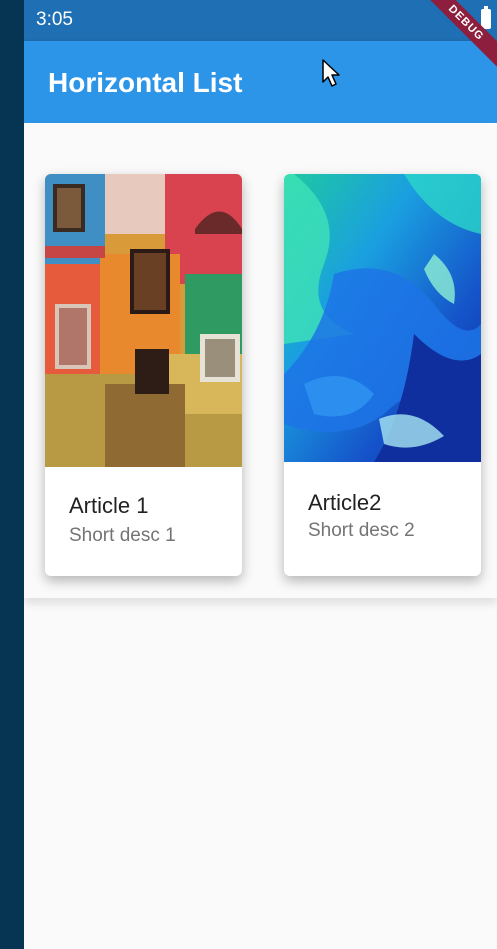 The width and height of the screenshot is (497, 949). What do you see at coordinates (361, 530) in the screenshot?
I see `article-description: Short desc 2` at bounding box center [361, 530].